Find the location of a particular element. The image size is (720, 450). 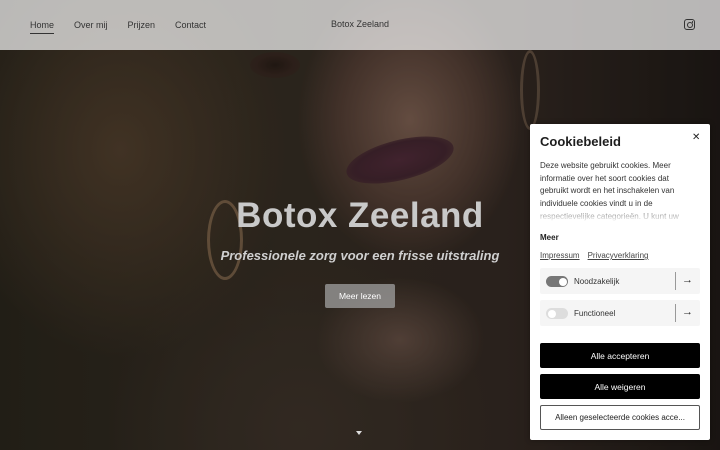

impressum-link: Impressum is located at coordinates (560, 255).